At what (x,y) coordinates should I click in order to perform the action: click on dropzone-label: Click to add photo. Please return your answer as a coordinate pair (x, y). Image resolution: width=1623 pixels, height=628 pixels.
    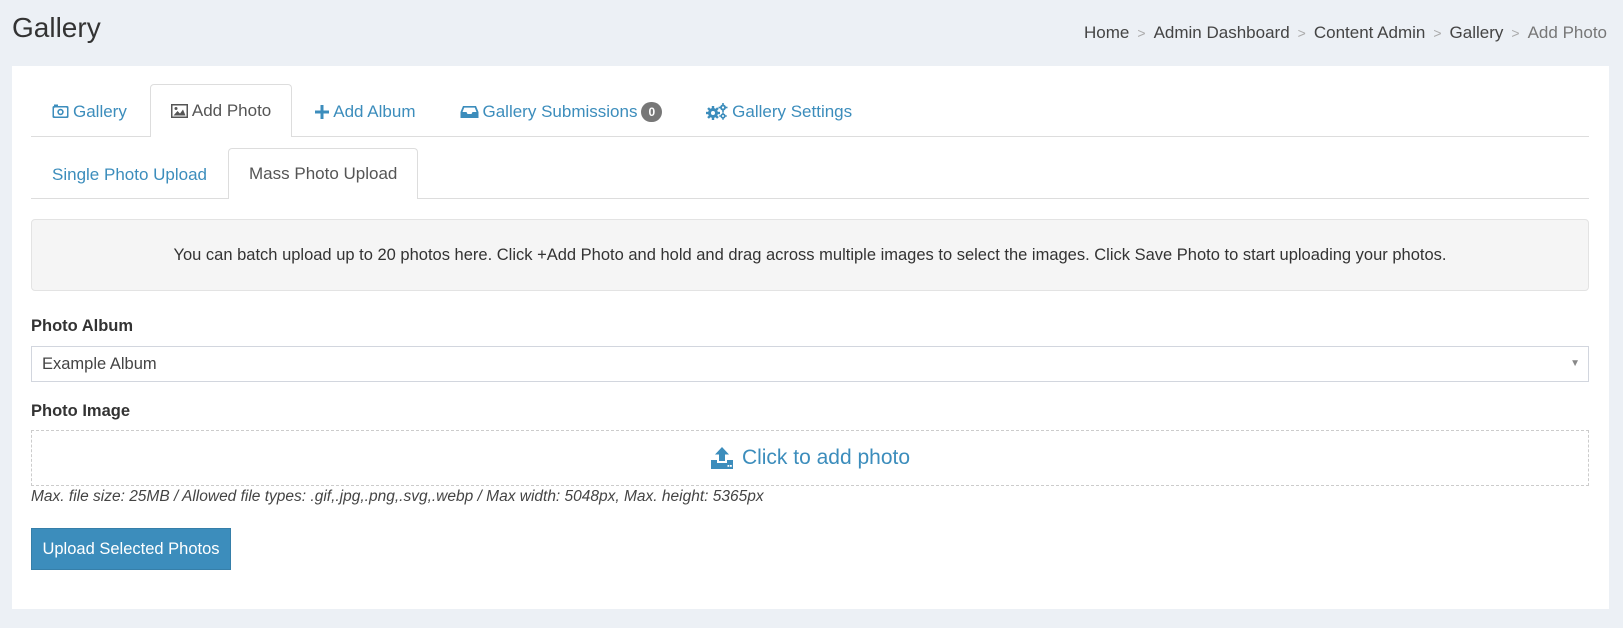
    Looking at the image, I should click on (826, 457).